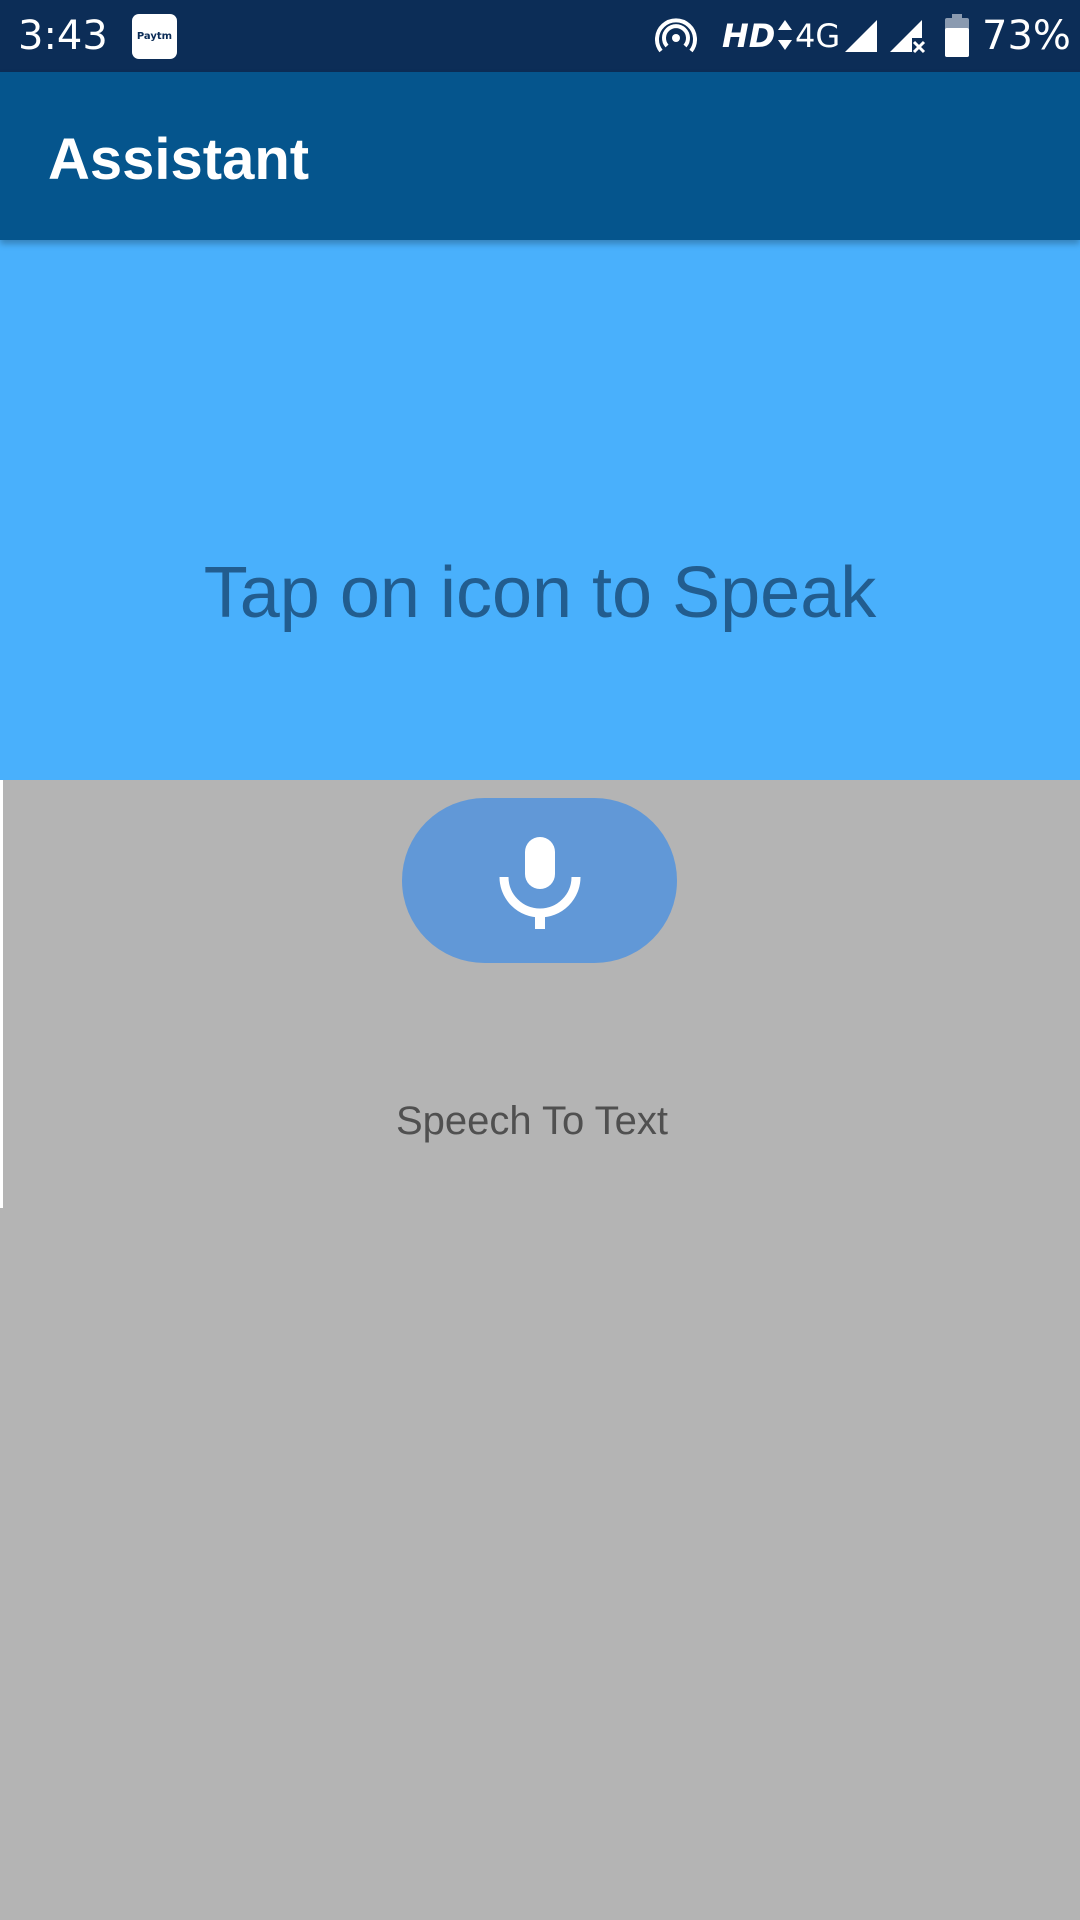 The width and height of the screenshot is (1080, 1920). Describe the element at coordinates (749, 36) in the screenshot. I see `hd-indicator: HD` at that location.